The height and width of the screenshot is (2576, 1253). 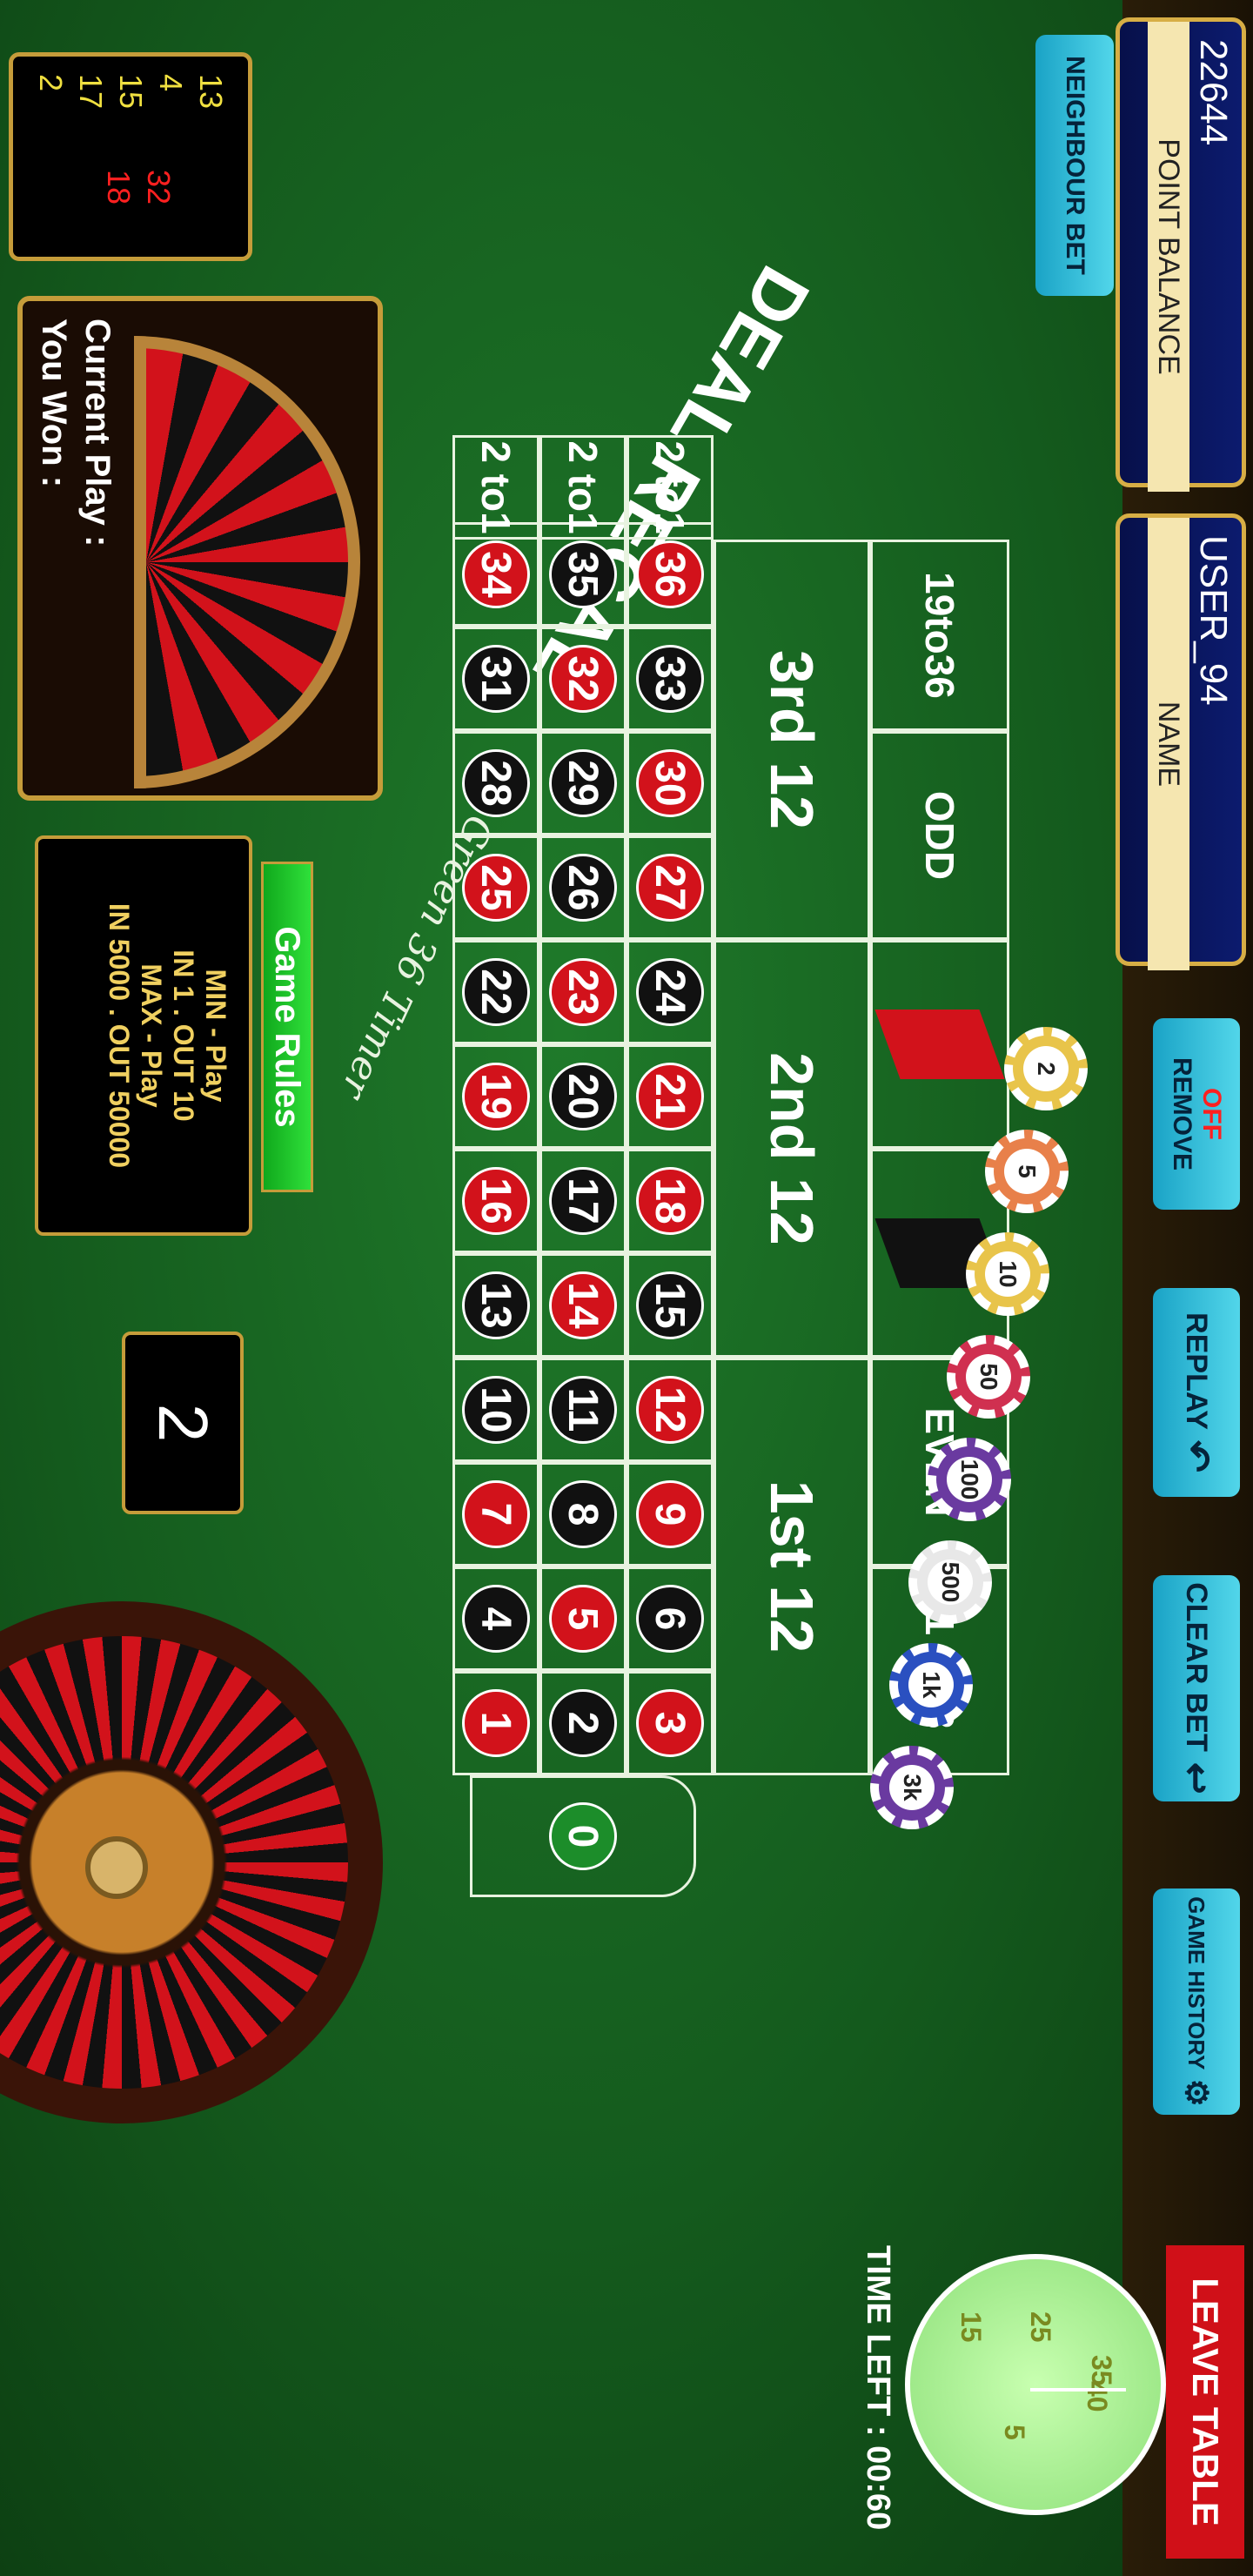 I want to click on game-history-button: GAME HISTORY ⚙, so click(x=1196, y=2001).